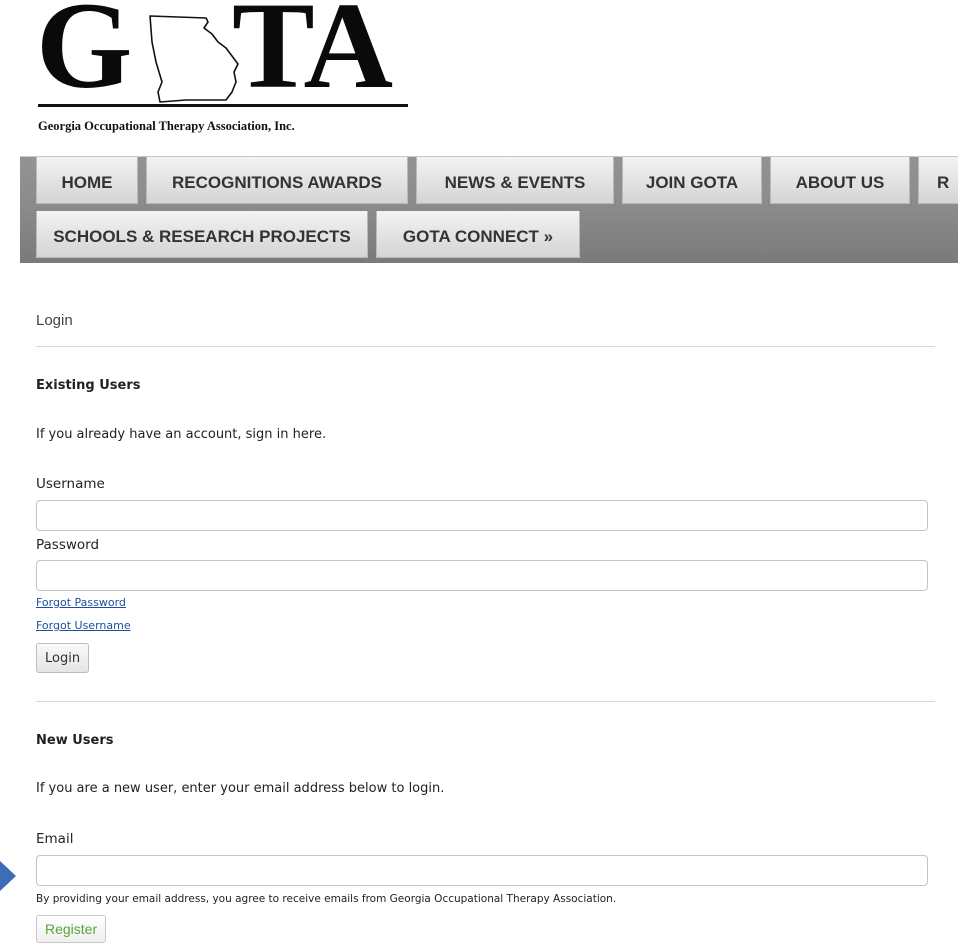  I want to click on pointer-arrow-icon, so click(8, 876).